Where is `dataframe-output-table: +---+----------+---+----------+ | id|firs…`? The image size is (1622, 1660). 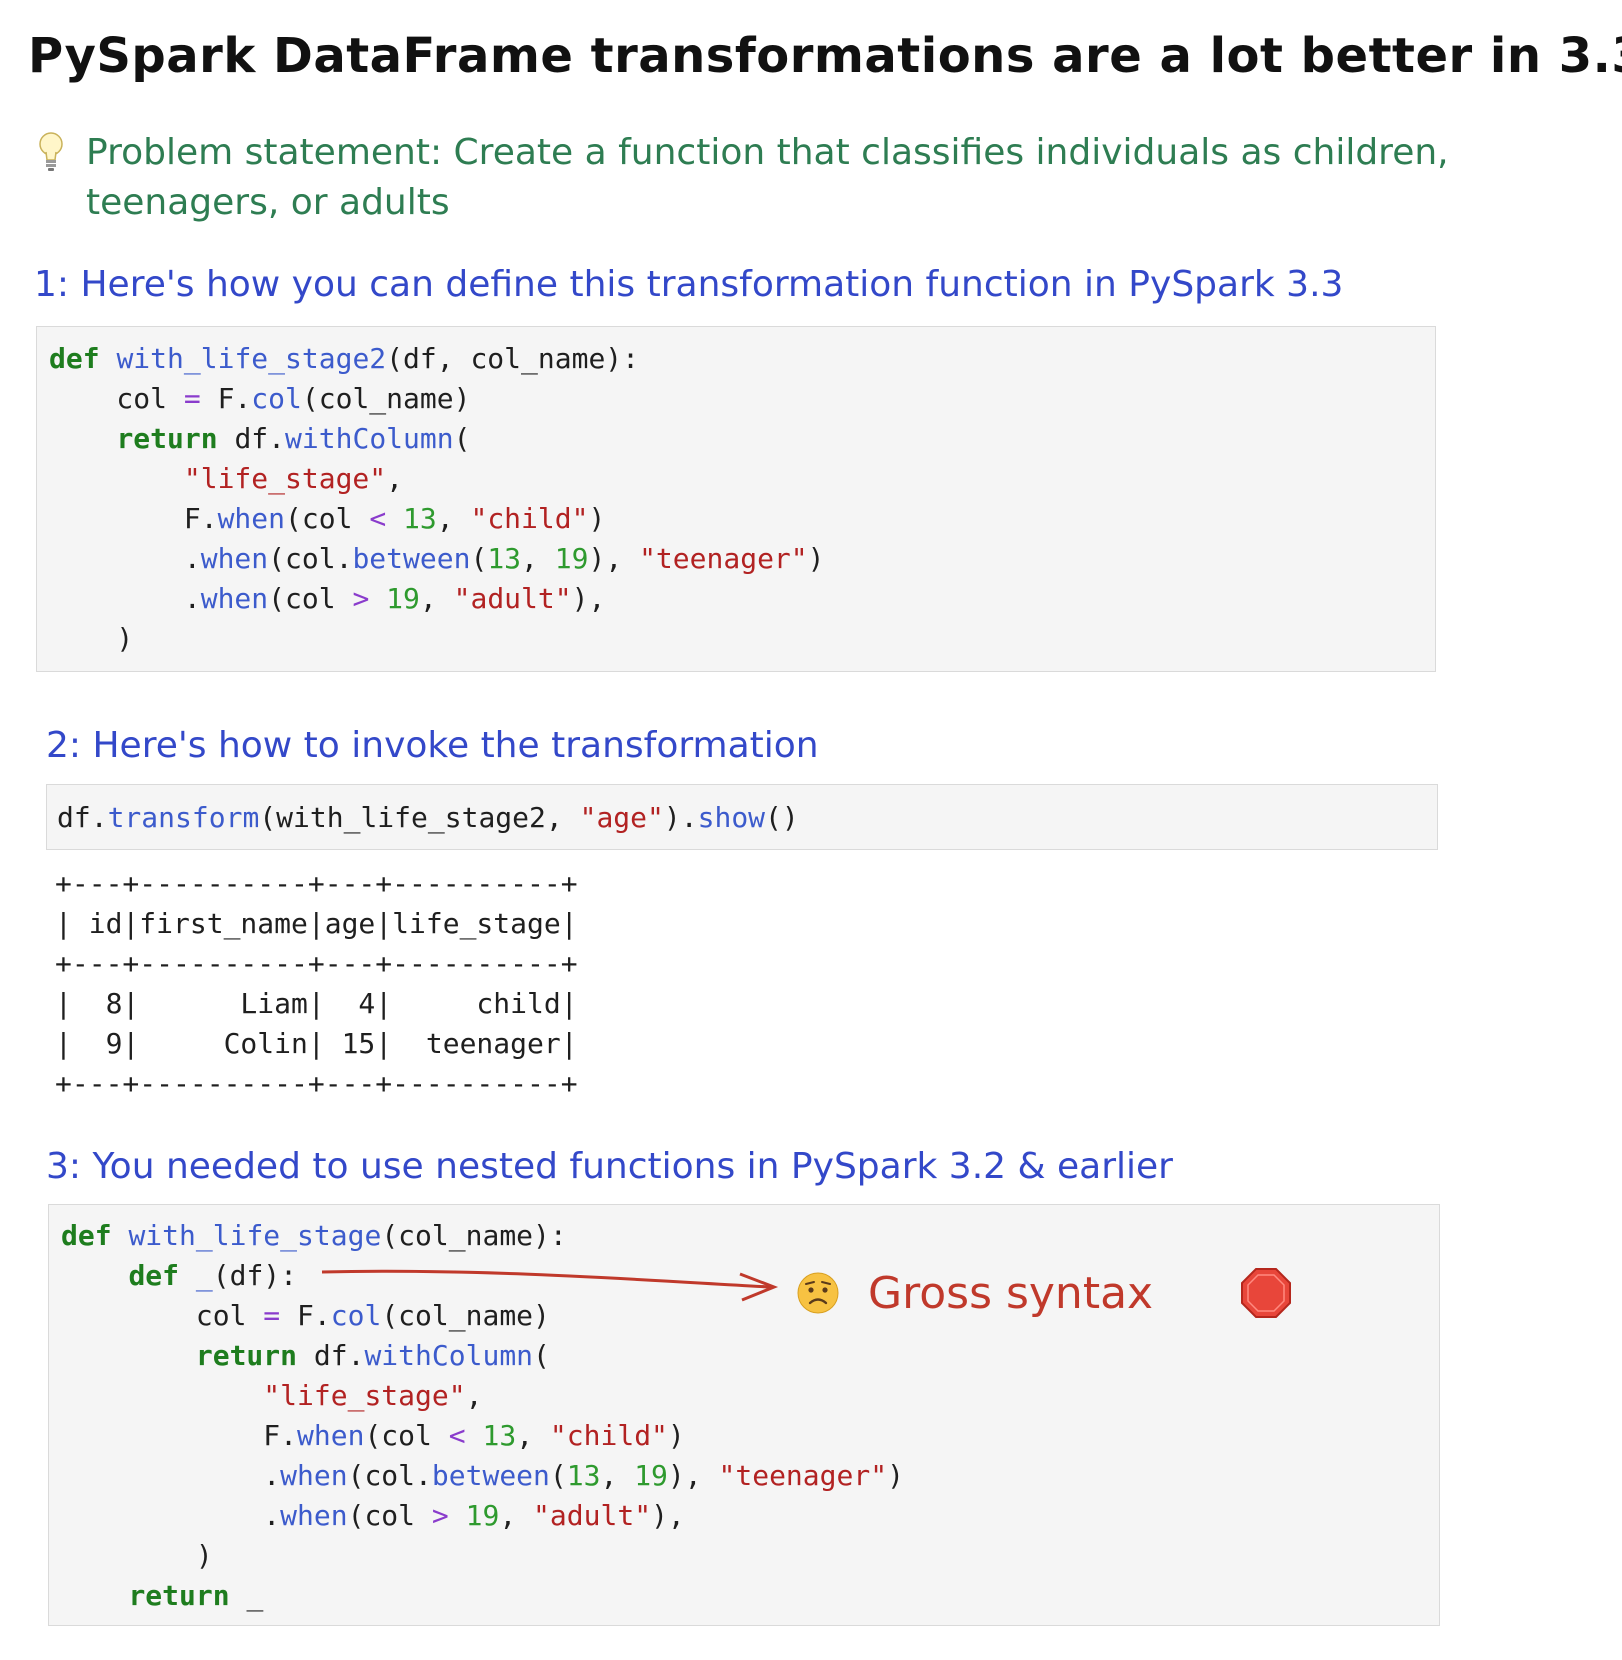
dataframe-output-table: +---+----------+---+----------+ | id|firs… is located at coordinates (316, 984).